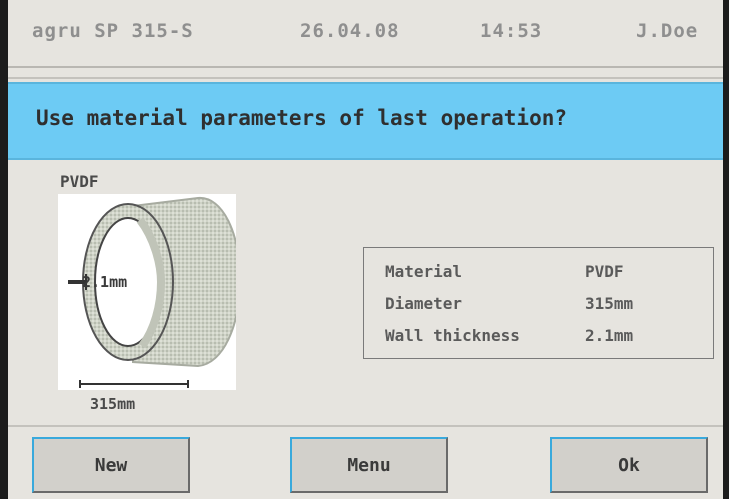 This screenshot has width=729, height=499. What do you see at coordinates (350, 31) in the screenshot?
I see `date-display: 26.04.08` at bounding box center [350, 31].